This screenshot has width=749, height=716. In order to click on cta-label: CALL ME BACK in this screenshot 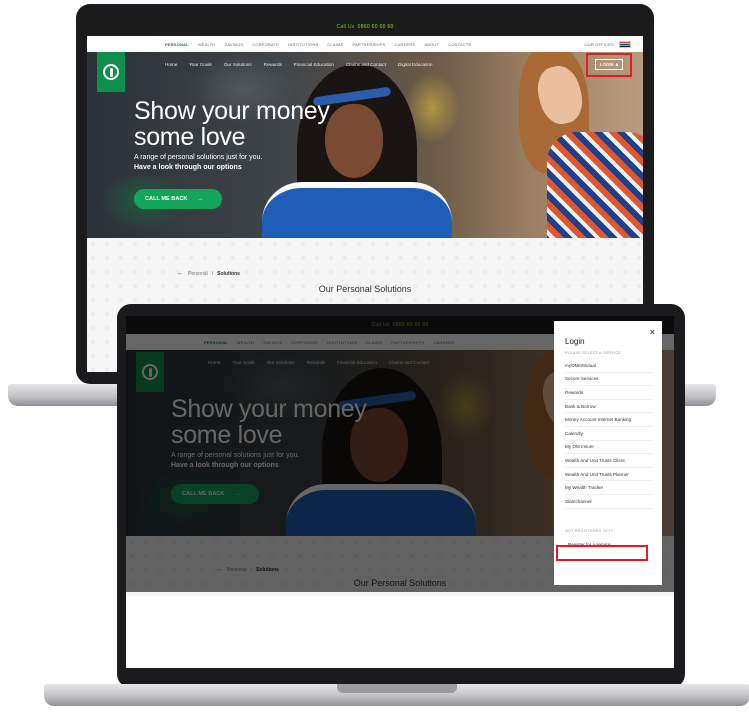, I will do `click(166, 199)`.